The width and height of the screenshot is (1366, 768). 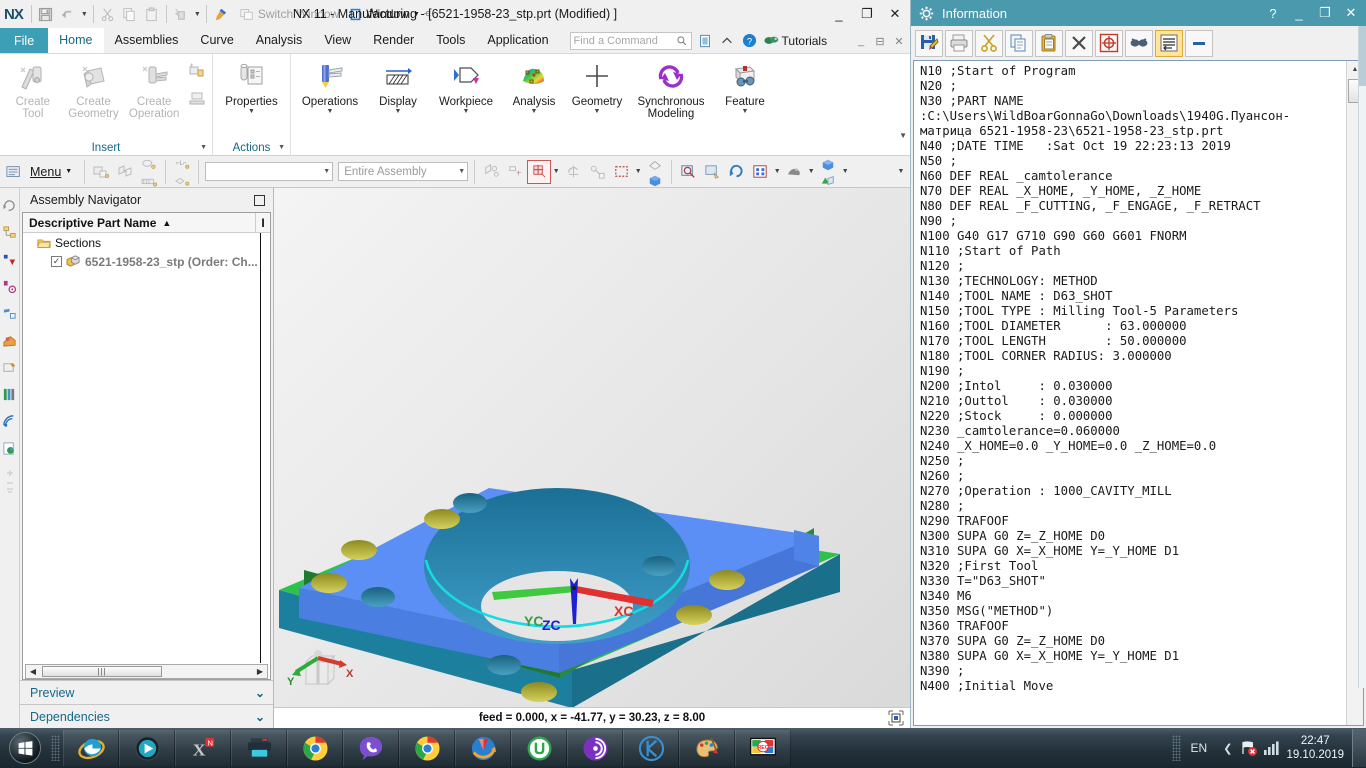 What do you see at coordinates (152, 14) in the screenshot?
I see `paste-button` at bounding box center [152, 14].